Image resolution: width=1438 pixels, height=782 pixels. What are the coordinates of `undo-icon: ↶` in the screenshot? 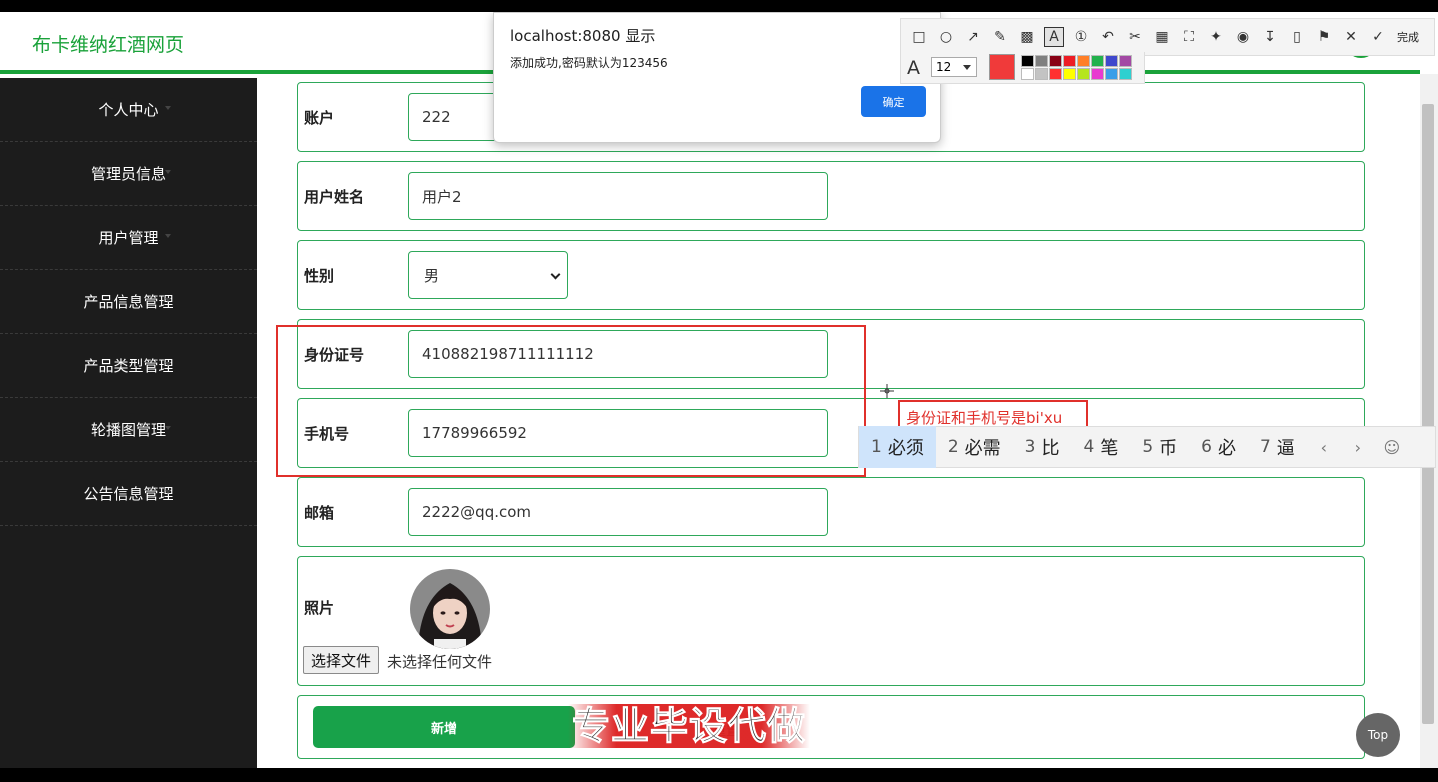 It's located at (1108, 37).